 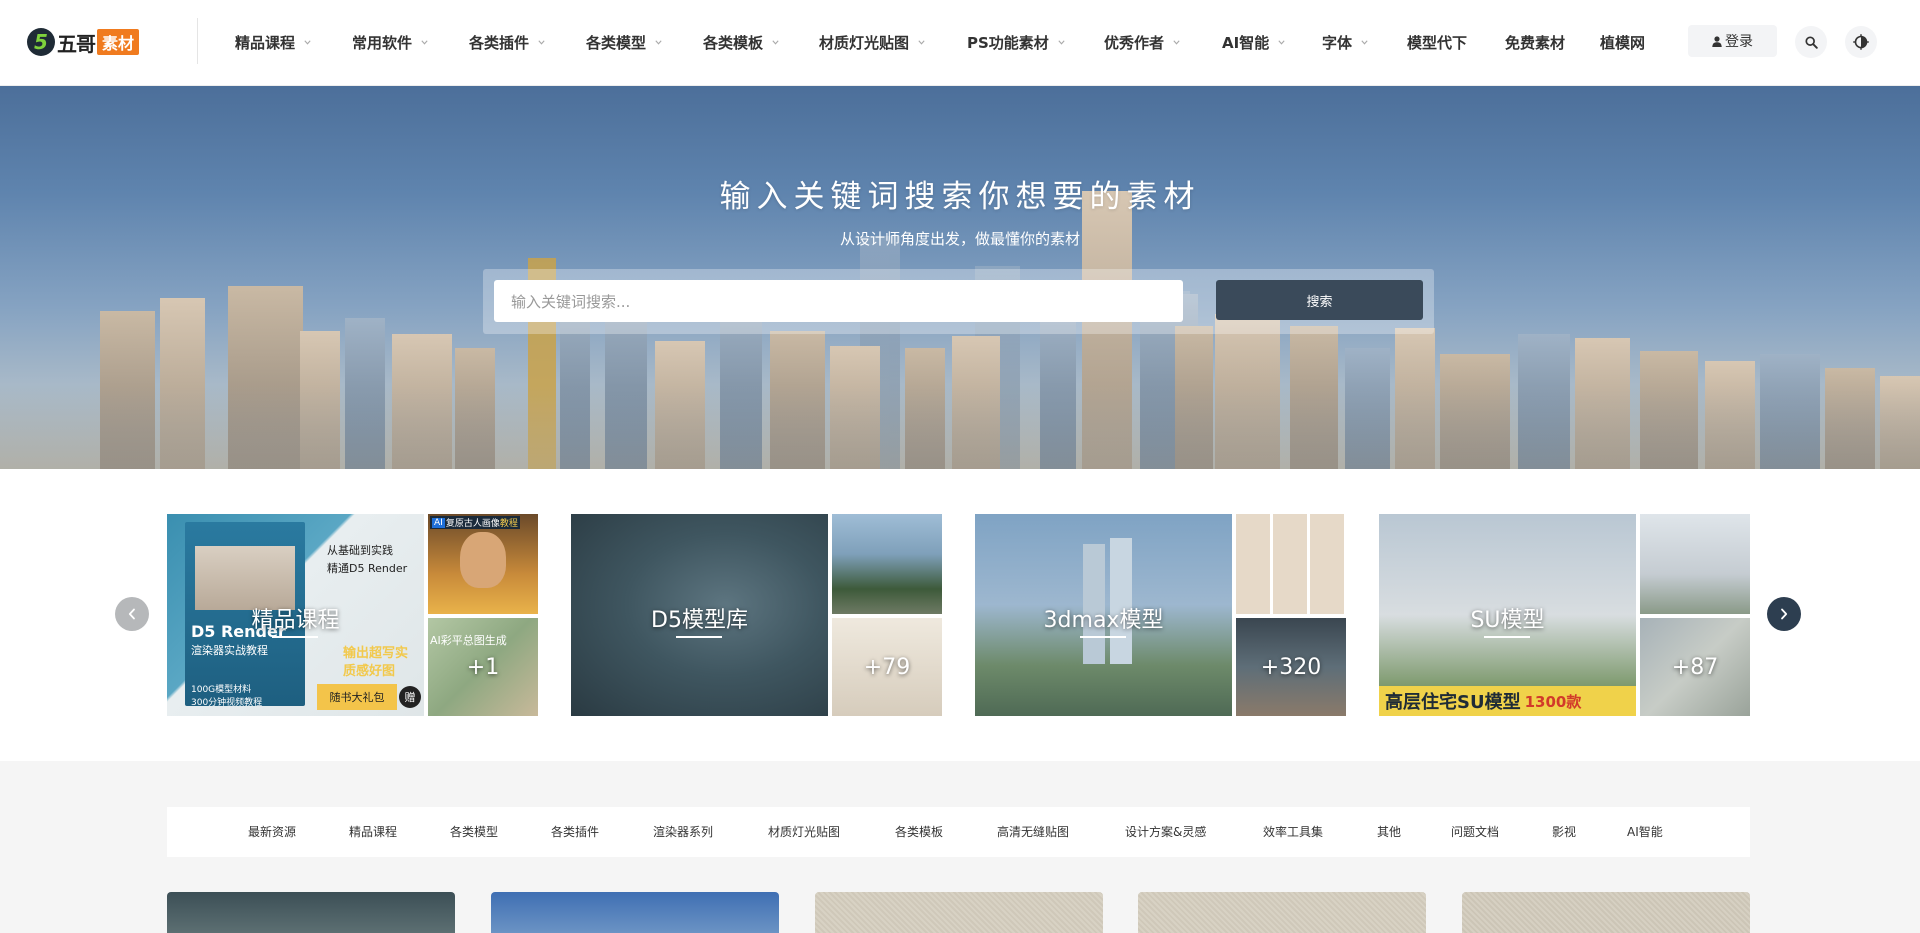 What do you see at coordinates (376, 653) in the screenshot?
I see `book-promo: 输出超写实` at bounding box center [376, 653].